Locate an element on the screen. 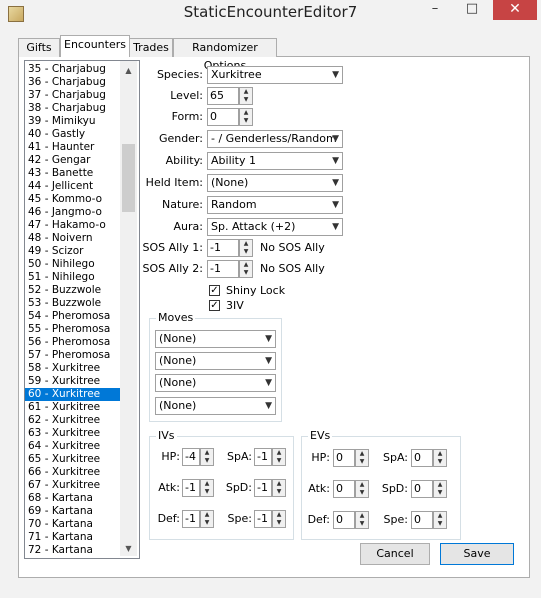  ev-hp-stepper: ▲ ▼ is located at coordinates (362, 458).